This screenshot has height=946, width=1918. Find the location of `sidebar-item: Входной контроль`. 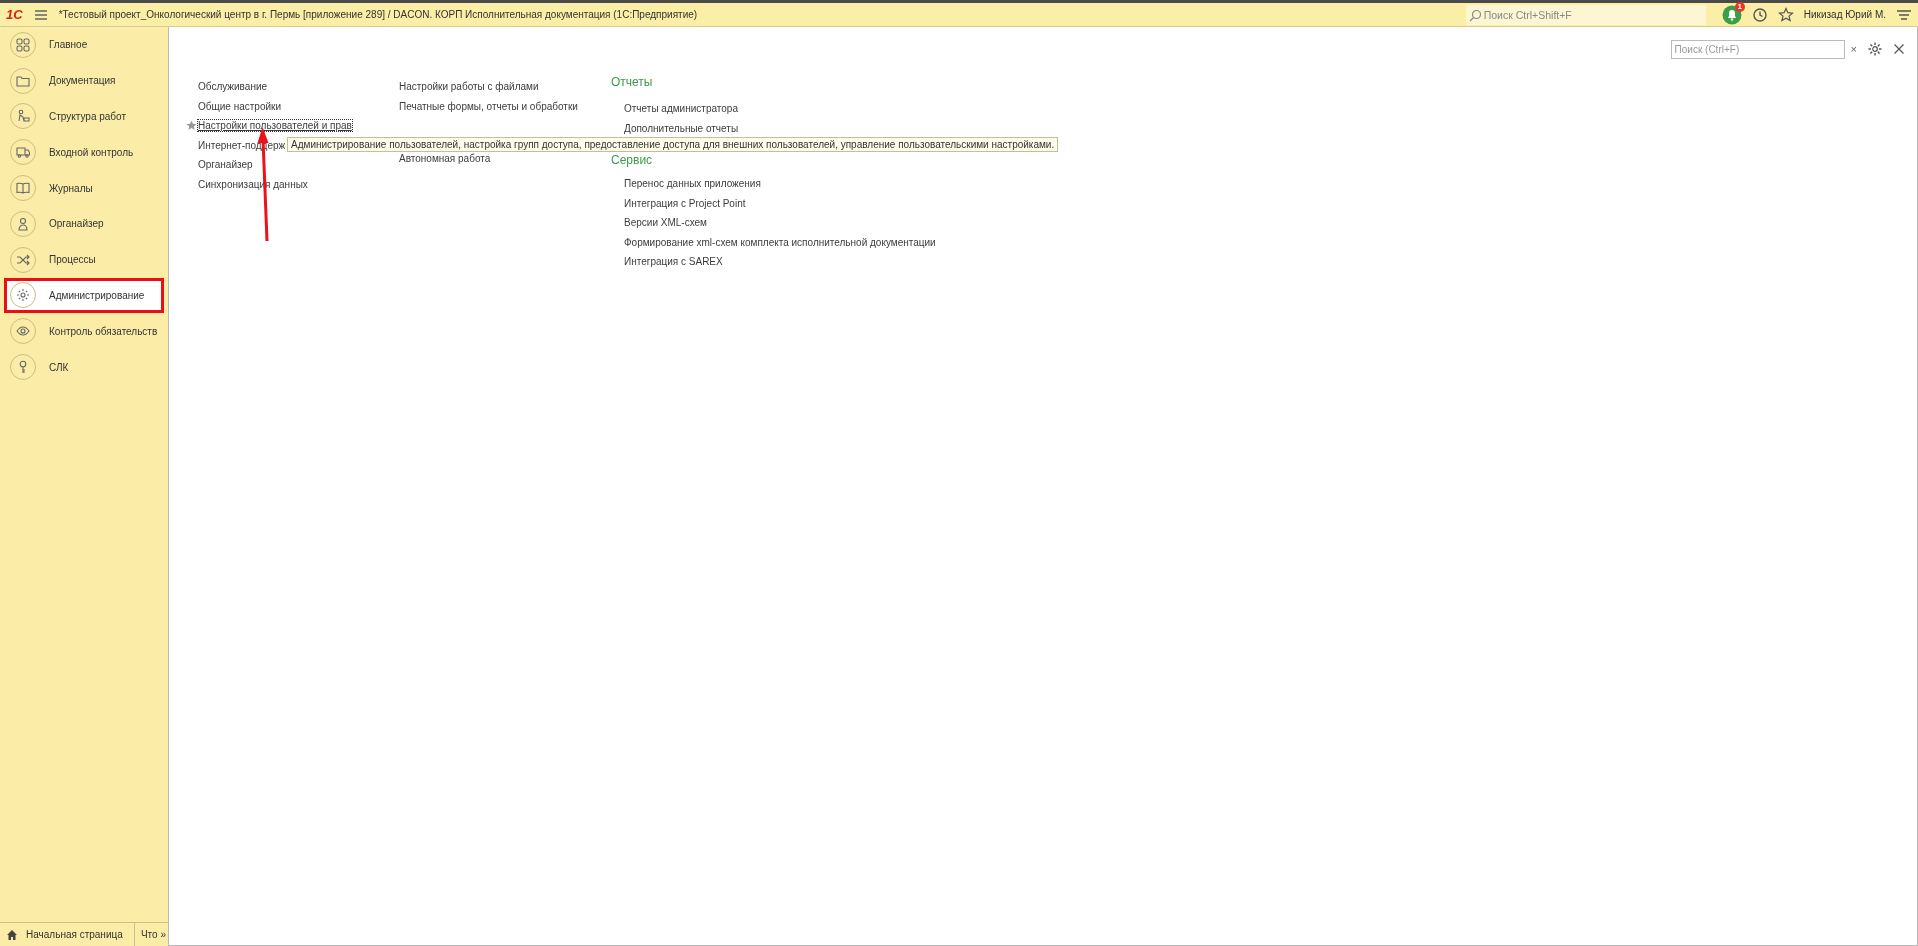

sidebar-item: Входной контроль is located at coordinates (84, 152).